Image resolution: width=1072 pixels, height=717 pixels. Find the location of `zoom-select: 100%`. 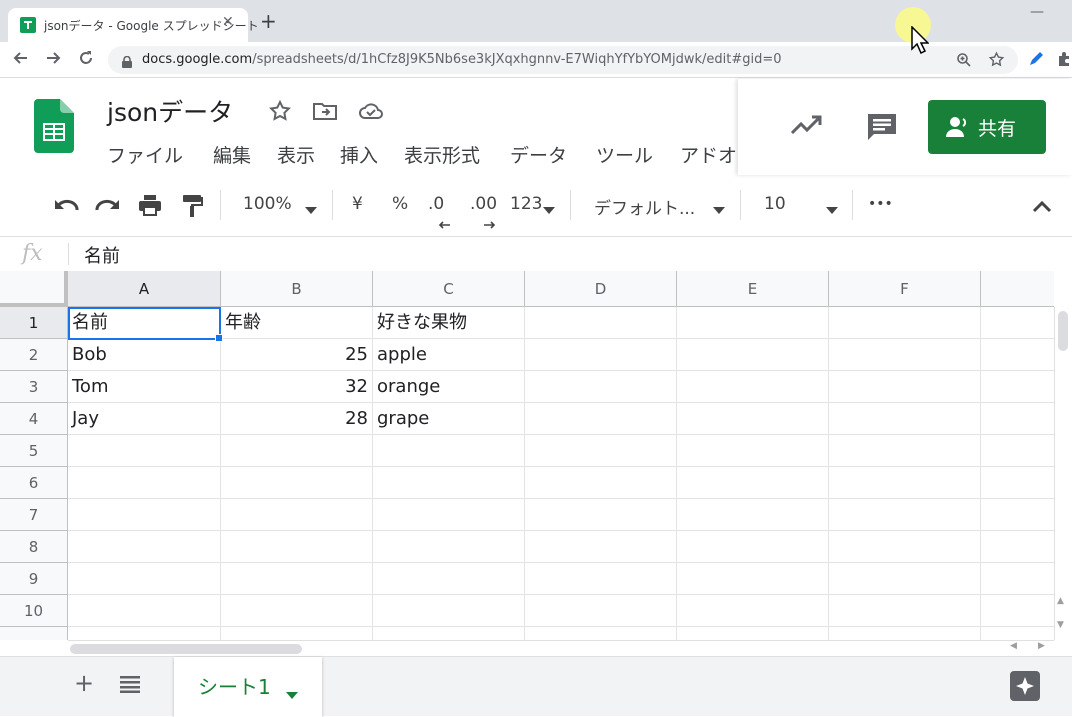

zoom-select: 100% is located at coordinates (267, 204).